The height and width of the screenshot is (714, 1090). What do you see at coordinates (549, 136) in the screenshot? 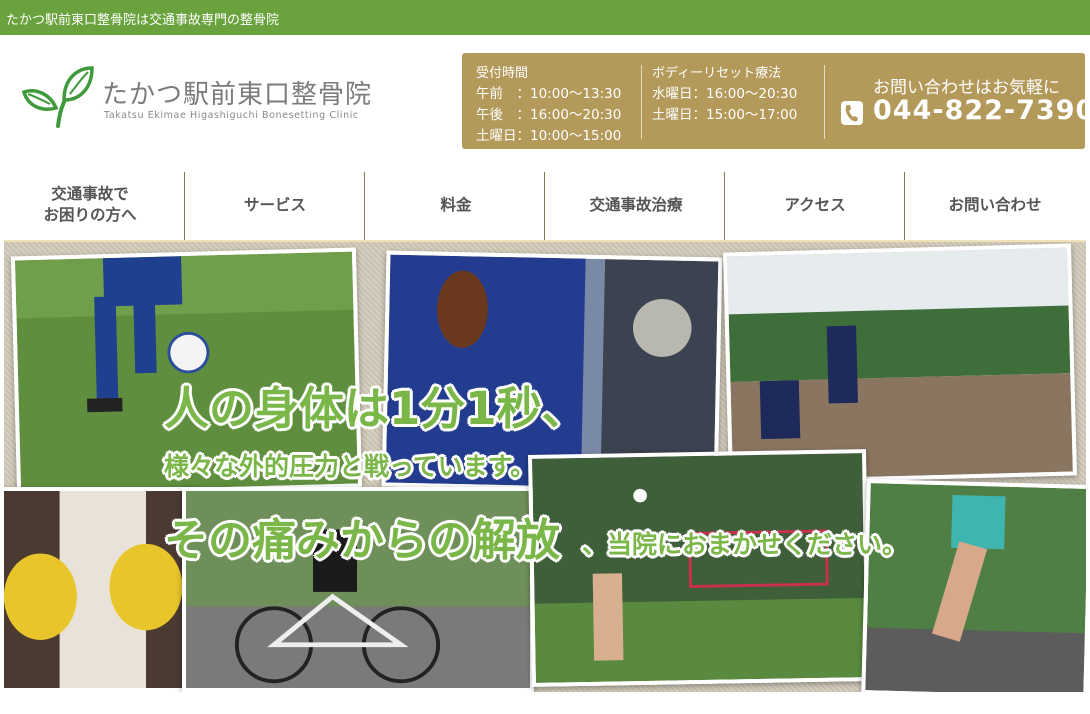
I see `reception-hours-row: 土曜日：10:00〜15:00` at bounding box center [549, 136].